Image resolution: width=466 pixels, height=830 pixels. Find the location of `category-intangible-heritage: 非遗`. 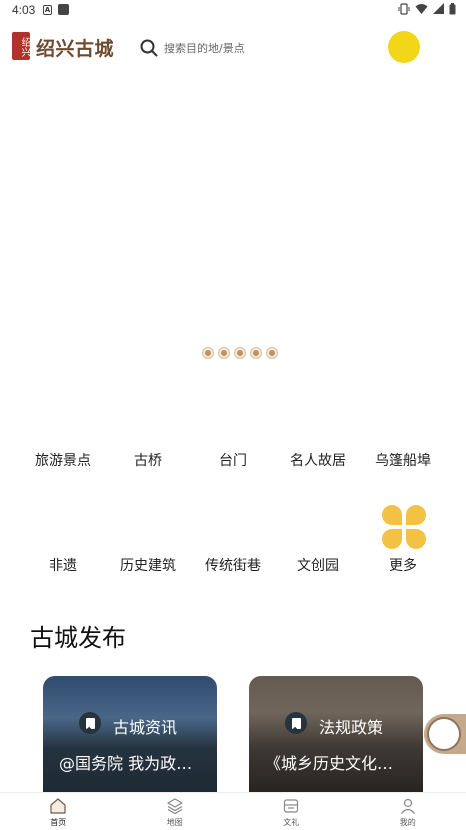

category-intangible-heritage: 非遗 is located at coordinates (63, 565).